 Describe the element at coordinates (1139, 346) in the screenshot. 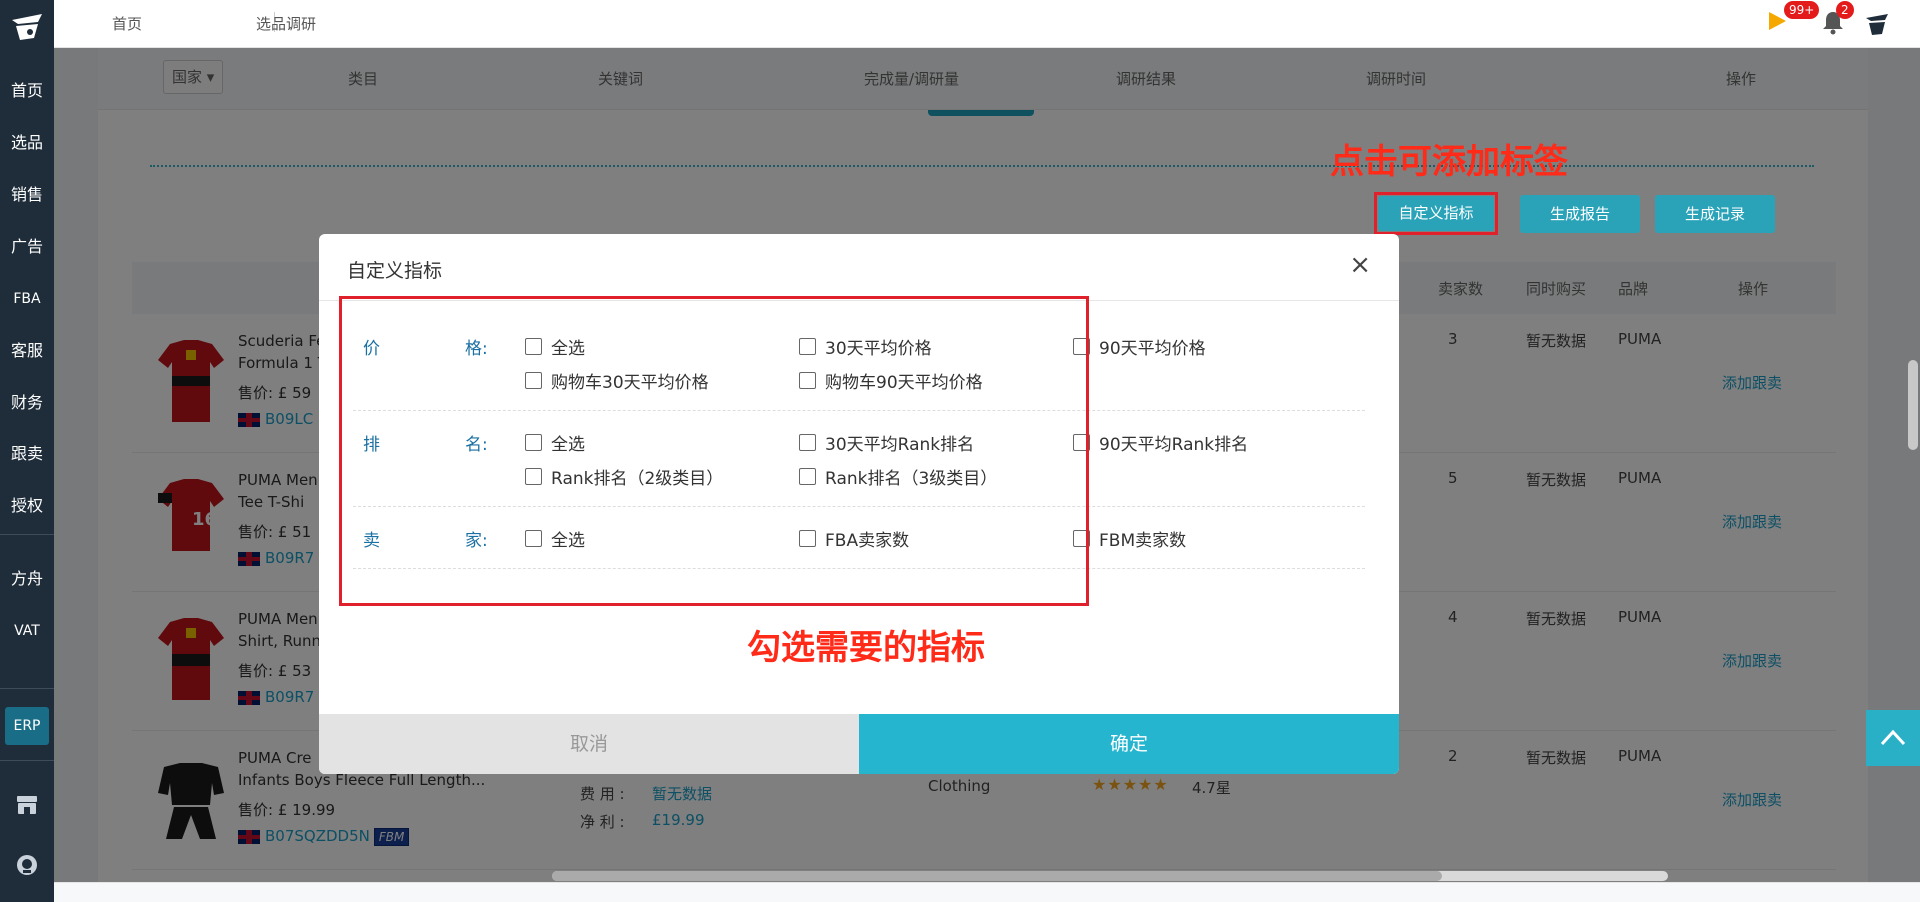

I see `checkbox-price-90d-avg: 90天平均价格` at that location.